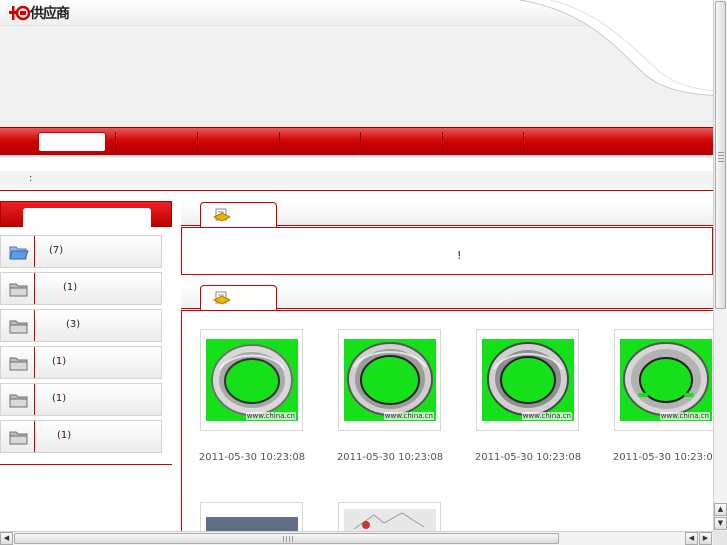 Image resolution: width=727 pixels, height=545 pixels. I want to click on products-icon, so click(222, 298).